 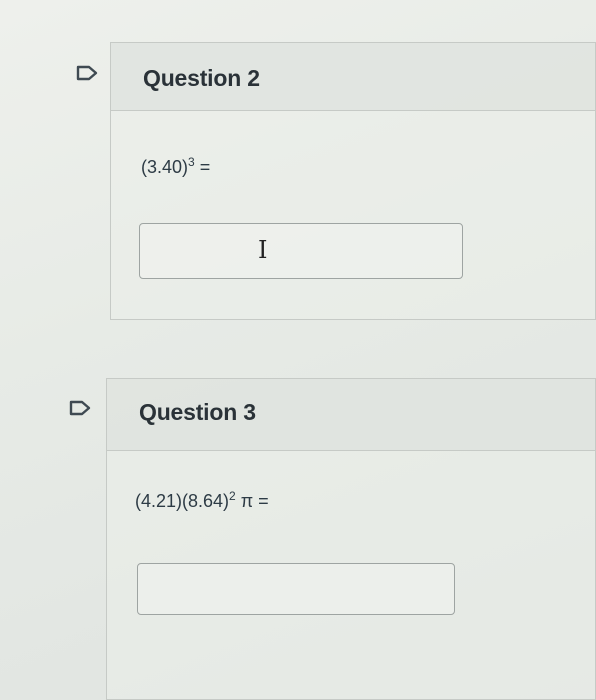 I want to click on text-cursor-icon: I, so click(x=263, y=250).